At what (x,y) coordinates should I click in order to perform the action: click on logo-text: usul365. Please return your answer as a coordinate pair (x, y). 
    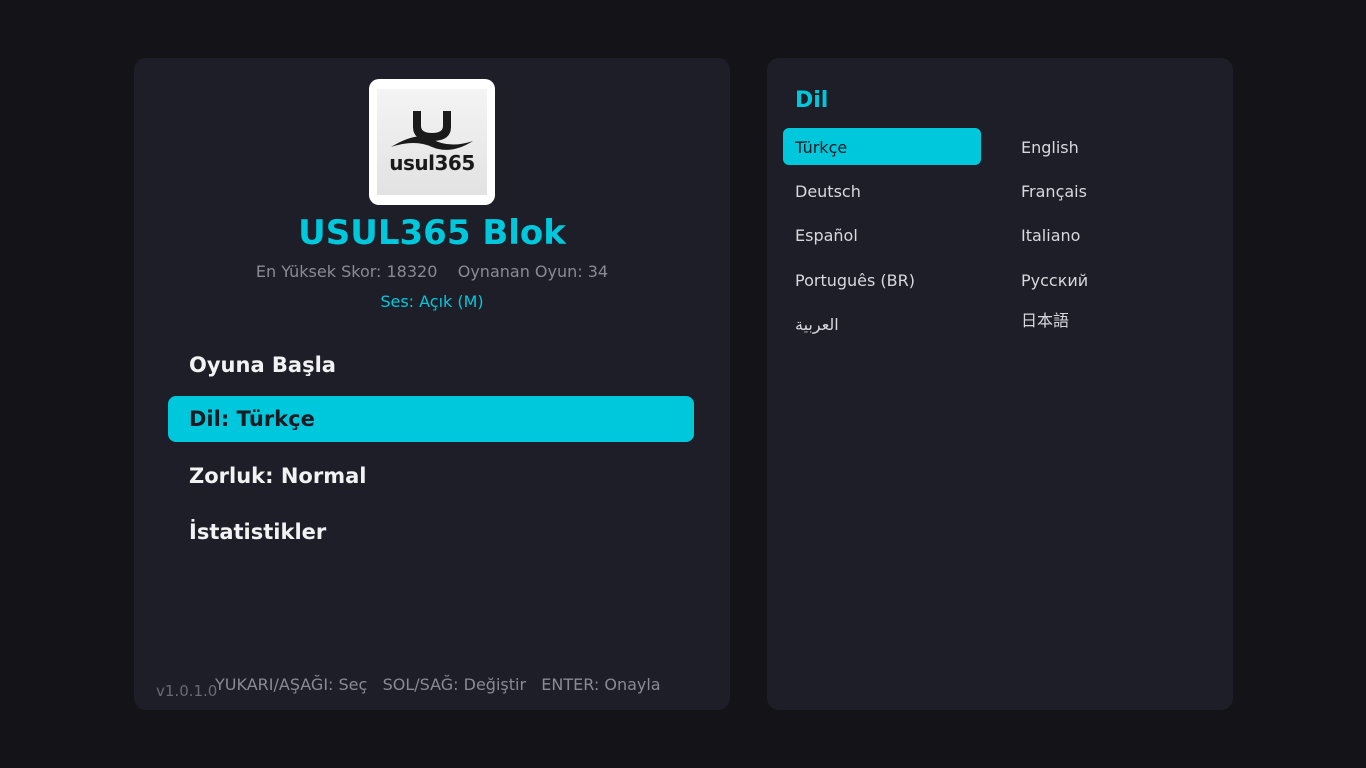
    Looking at the image, I should click on (432, 163).